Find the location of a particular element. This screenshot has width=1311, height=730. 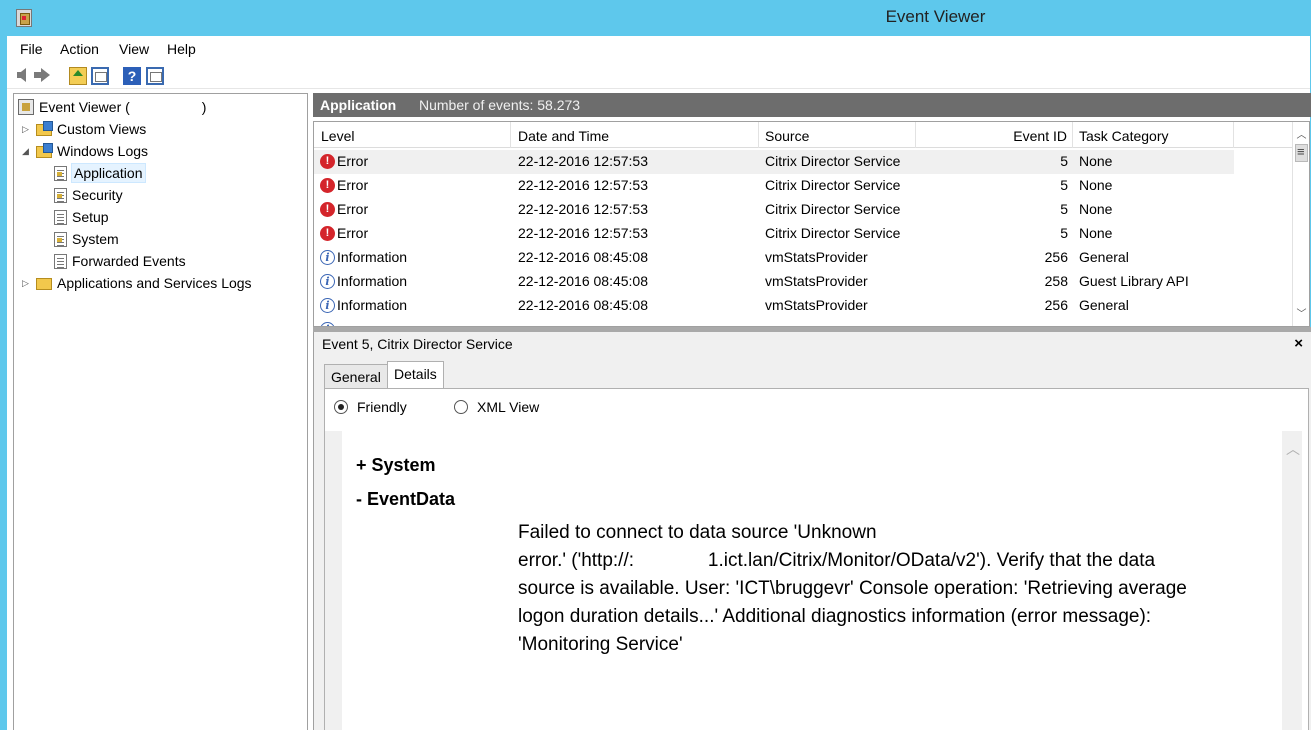

tab-general: General is located at coordinates (356, 376).